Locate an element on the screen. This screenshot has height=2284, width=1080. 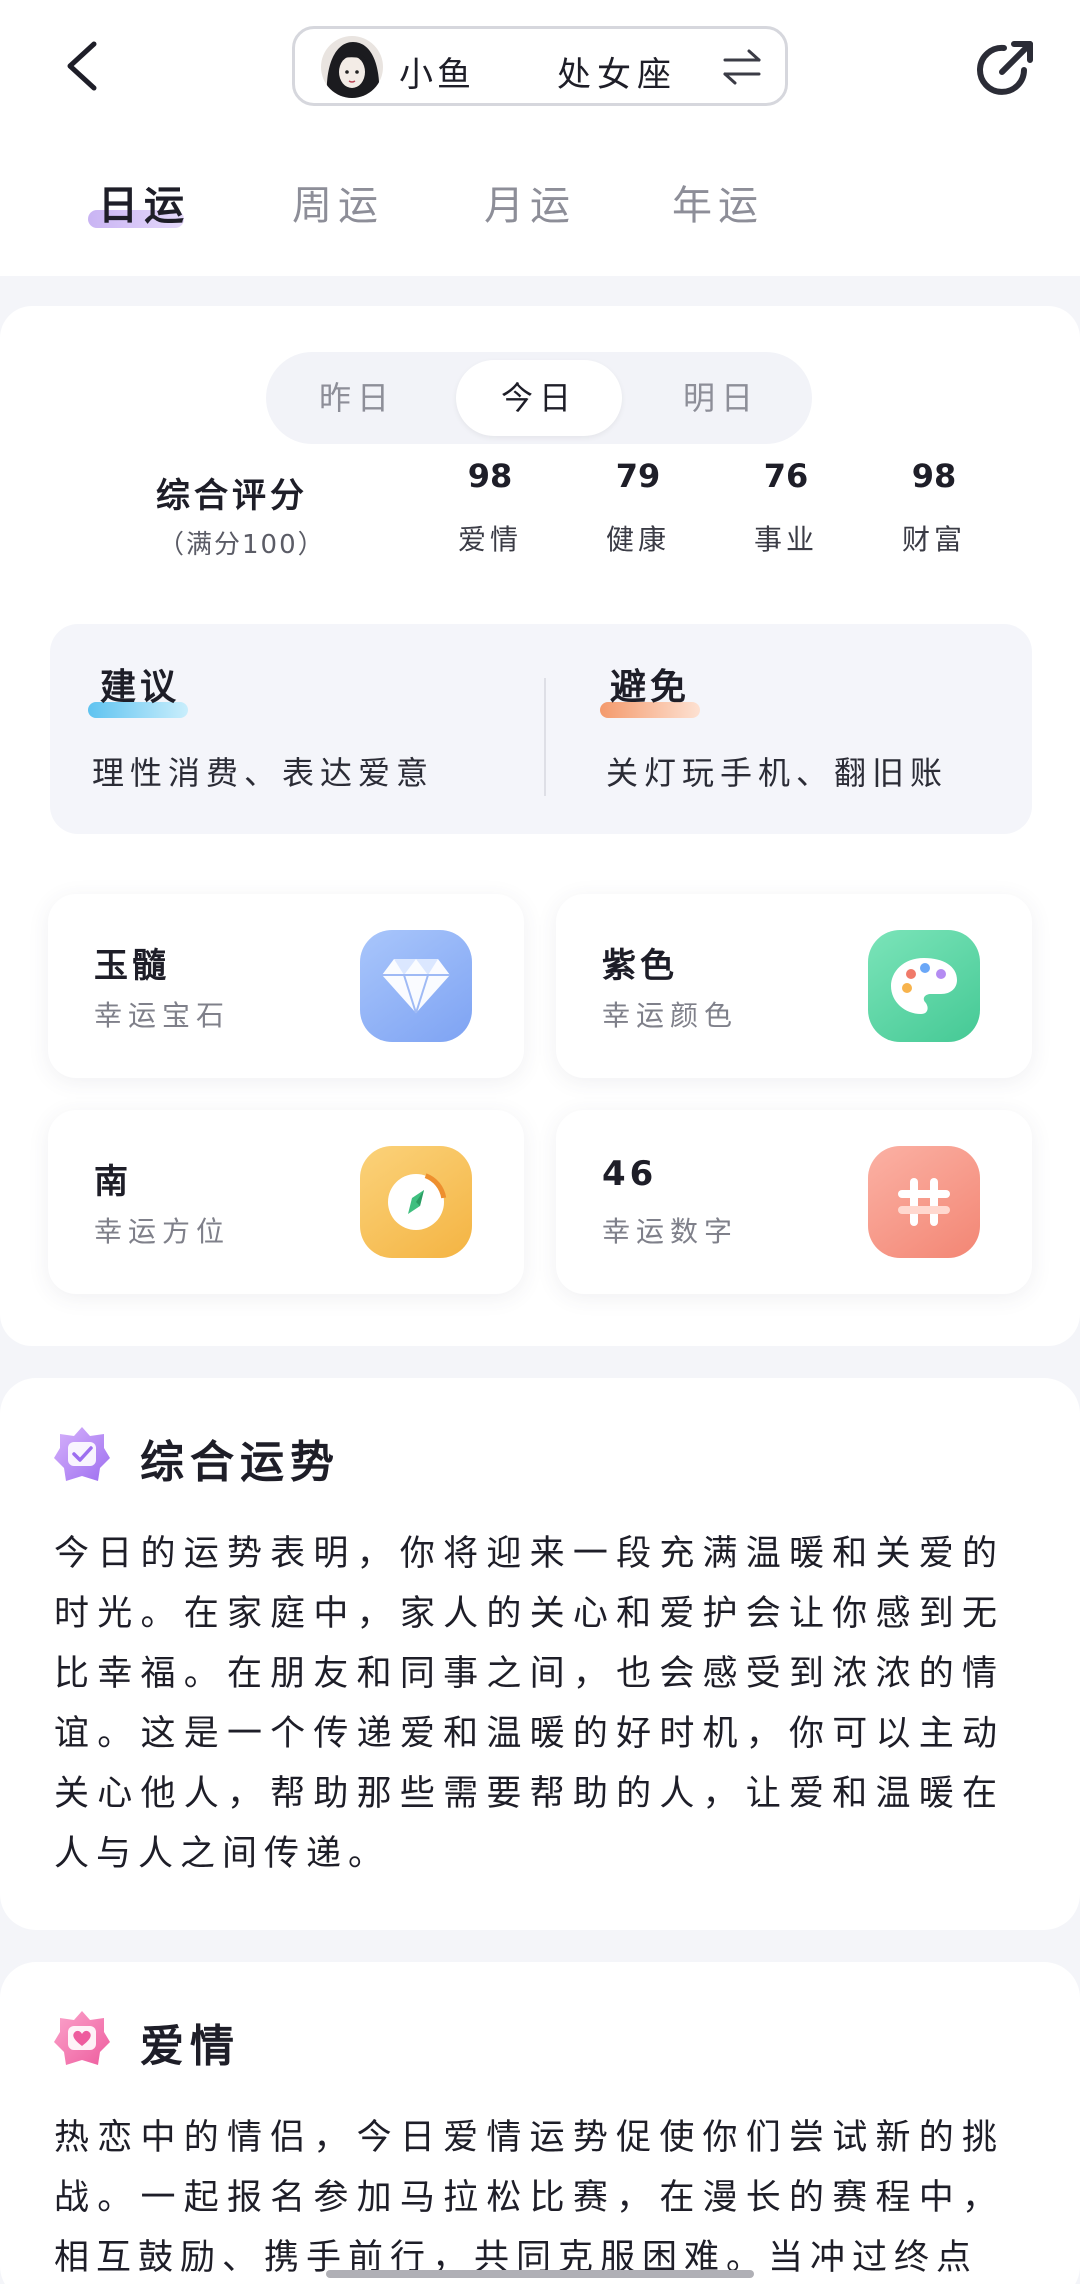
overall-score-title: 综合评分 is located at coordinates (232, 496).